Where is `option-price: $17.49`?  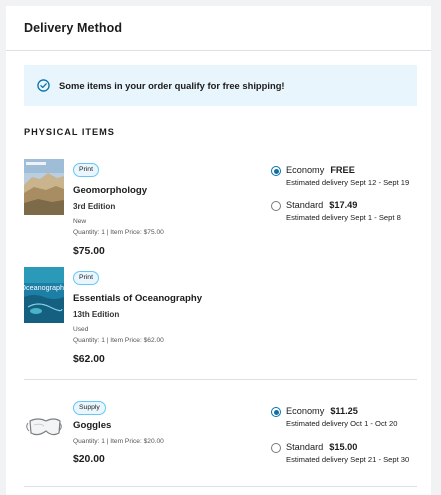 option-price: $17.49 is located at coordinates (343, 205).